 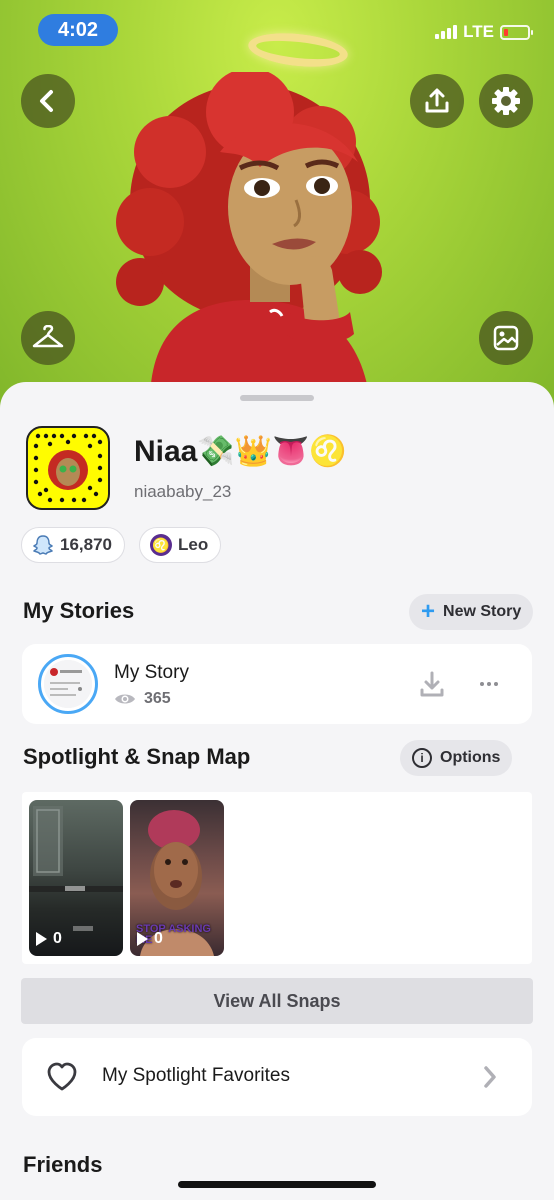 What do you see at coordinates (193, 544) in the screenshot?
I see `zodiac-label: Leo` at bounding box center [193, 544].